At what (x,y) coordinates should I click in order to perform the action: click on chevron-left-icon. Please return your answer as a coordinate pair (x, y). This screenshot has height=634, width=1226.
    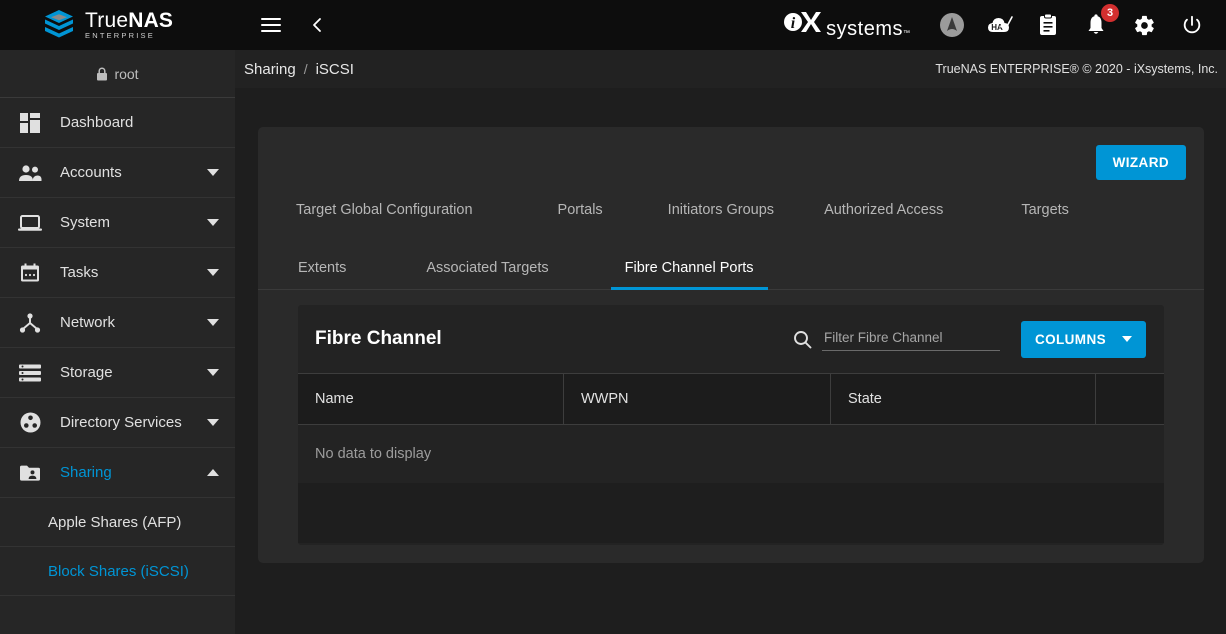
    Looking at the image, I should click on (317, 25).